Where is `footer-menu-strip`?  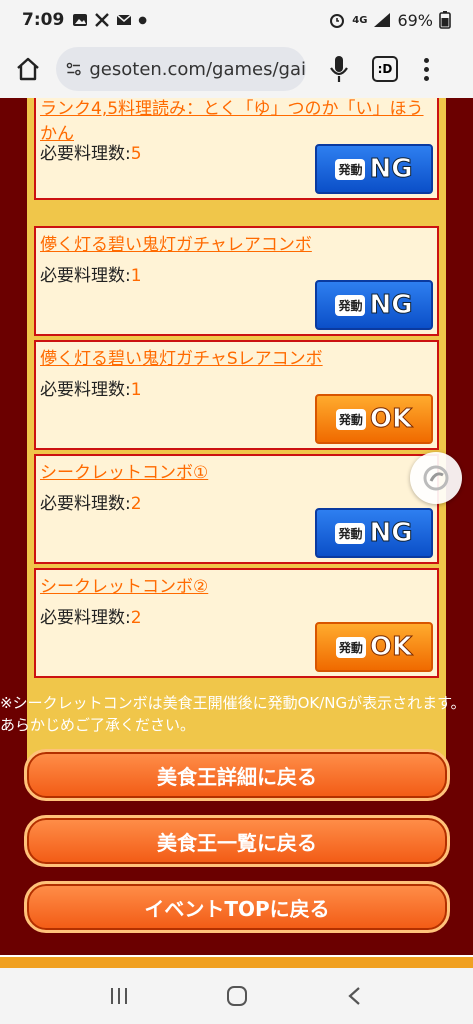
footer-menu-strip is located at coordinates (236, 961).